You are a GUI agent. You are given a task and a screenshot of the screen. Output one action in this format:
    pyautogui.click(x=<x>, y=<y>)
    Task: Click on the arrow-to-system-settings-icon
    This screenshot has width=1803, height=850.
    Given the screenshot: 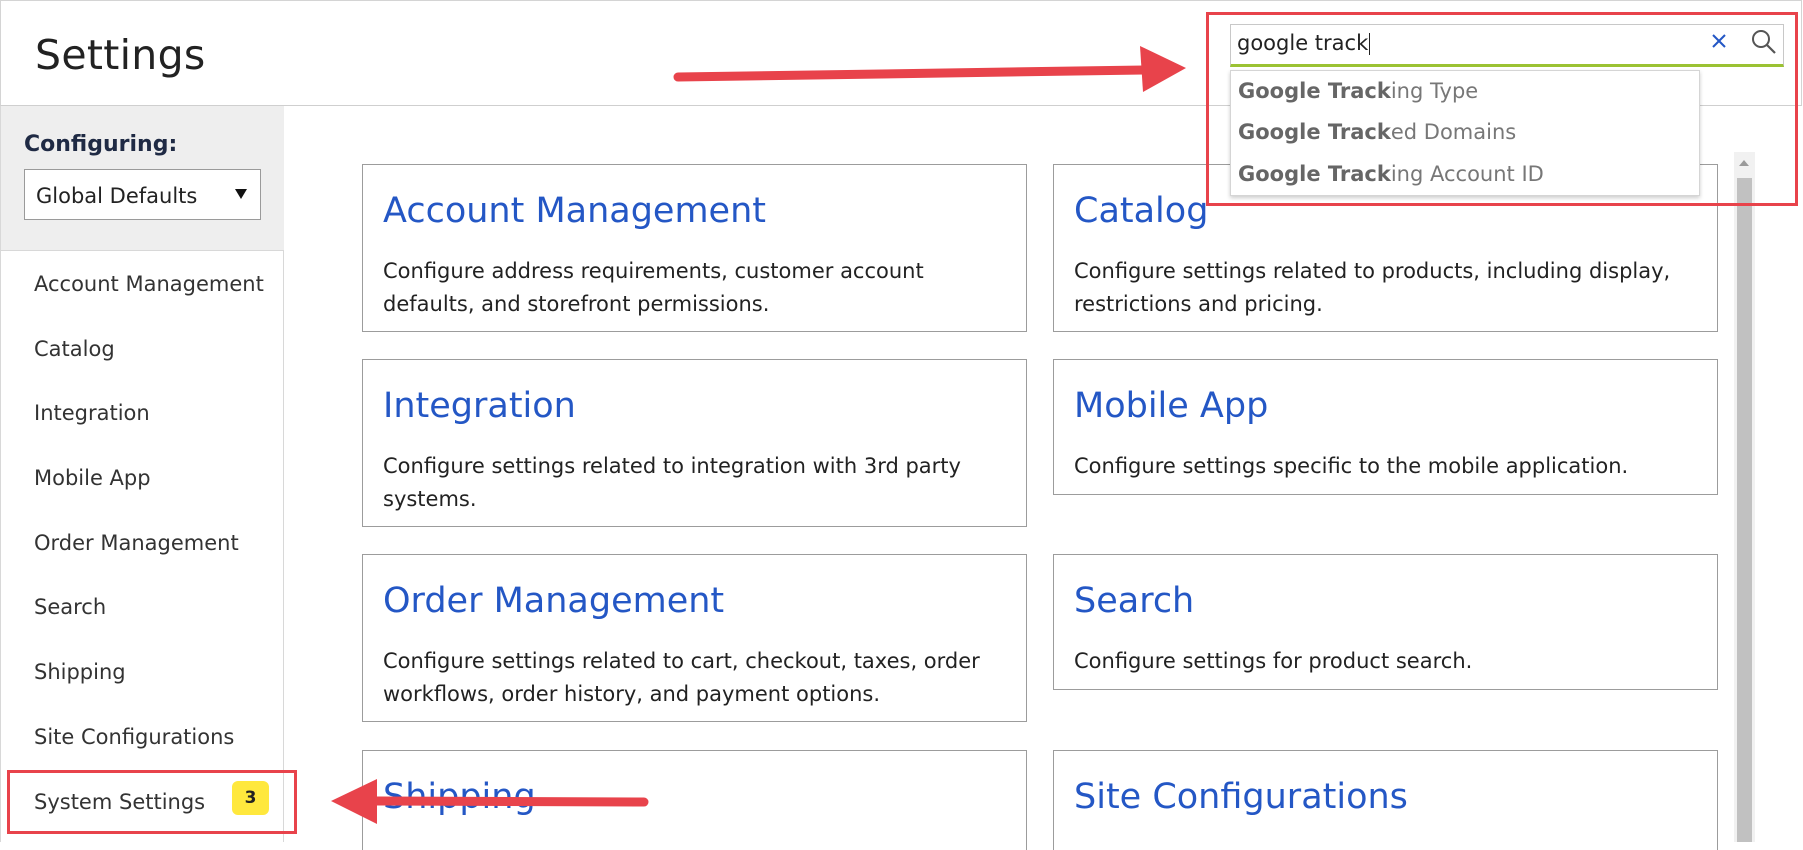 What is the action you would take?
    pyautogui.click(x=490, y=801)
    